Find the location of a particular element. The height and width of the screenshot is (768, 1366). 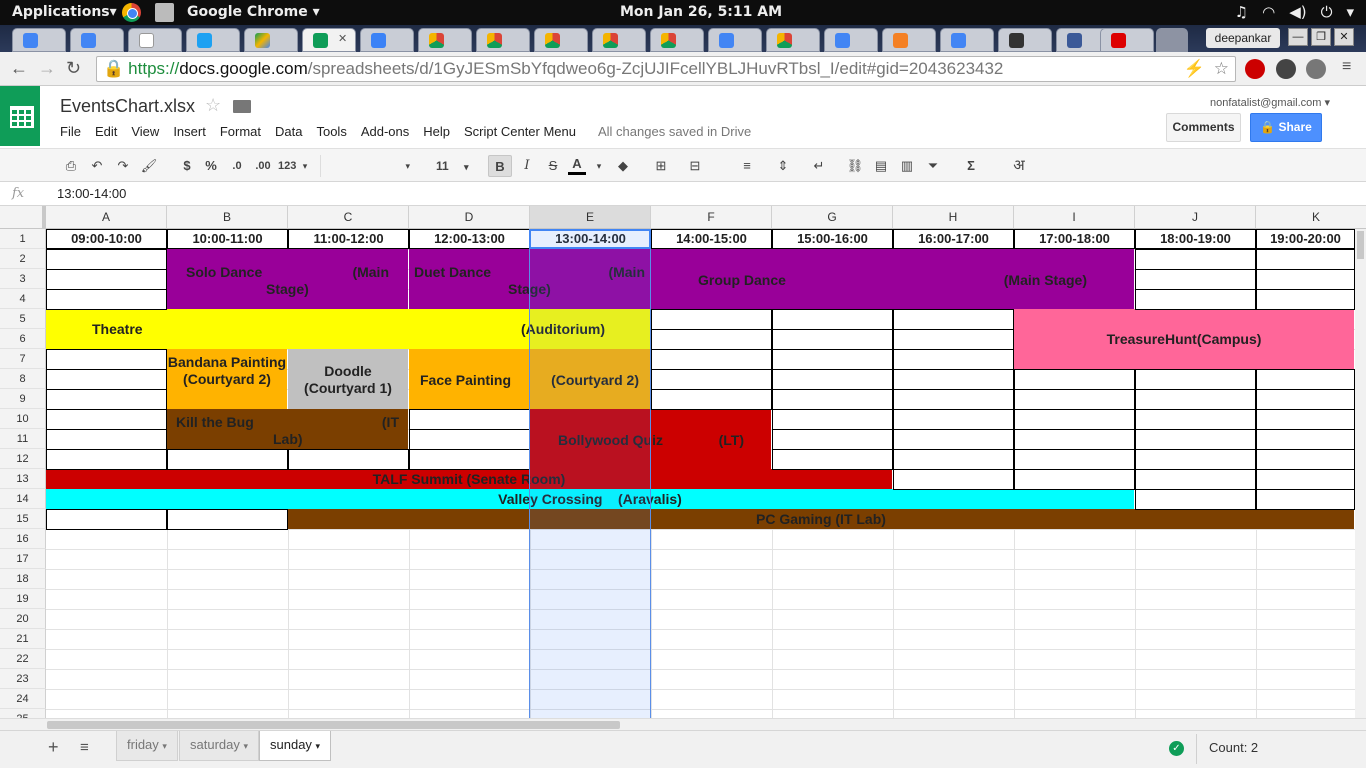

event-kill-the-bug: Kill the Bug (IT Lab) is located at coordinates (287, 429).